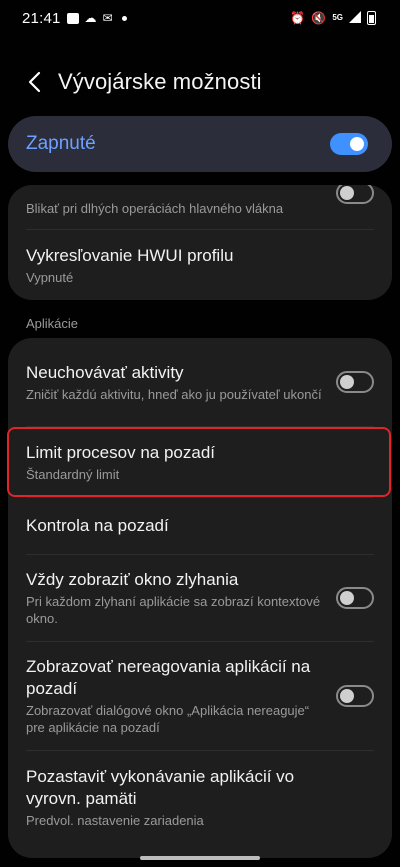 This screenshot has height=867, width=400. What do you see at coordinates (90, 18) in the screenshot?
I see `cloud-icon: ☁` at bounding box center [90, 18].